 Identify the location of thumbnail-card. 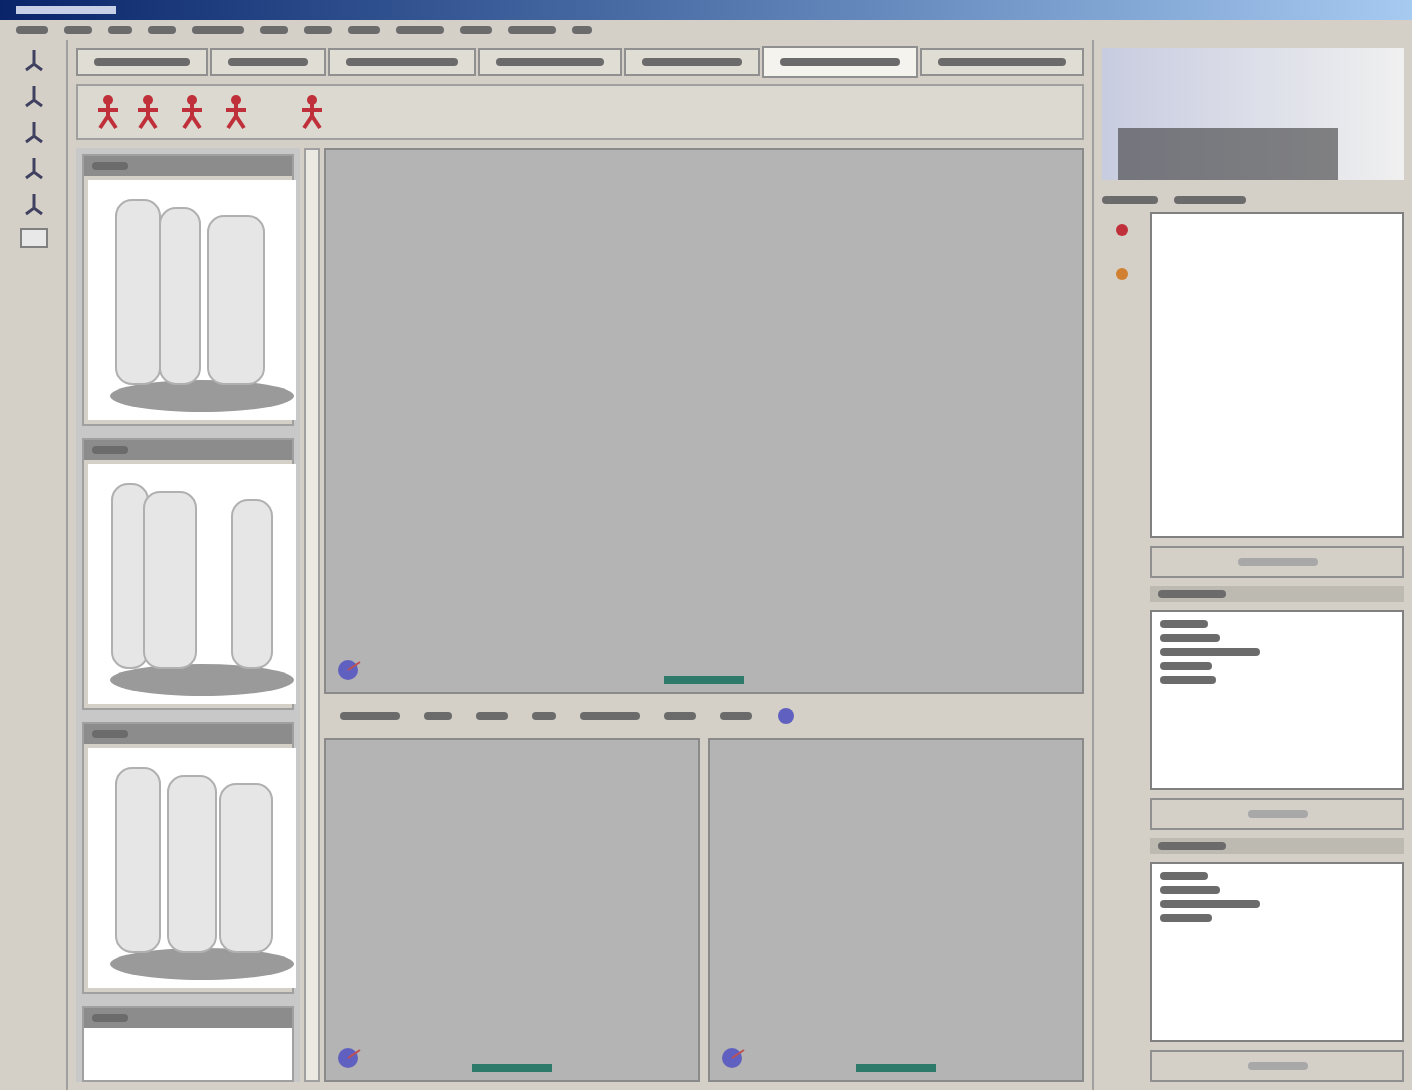
(188, 1044).